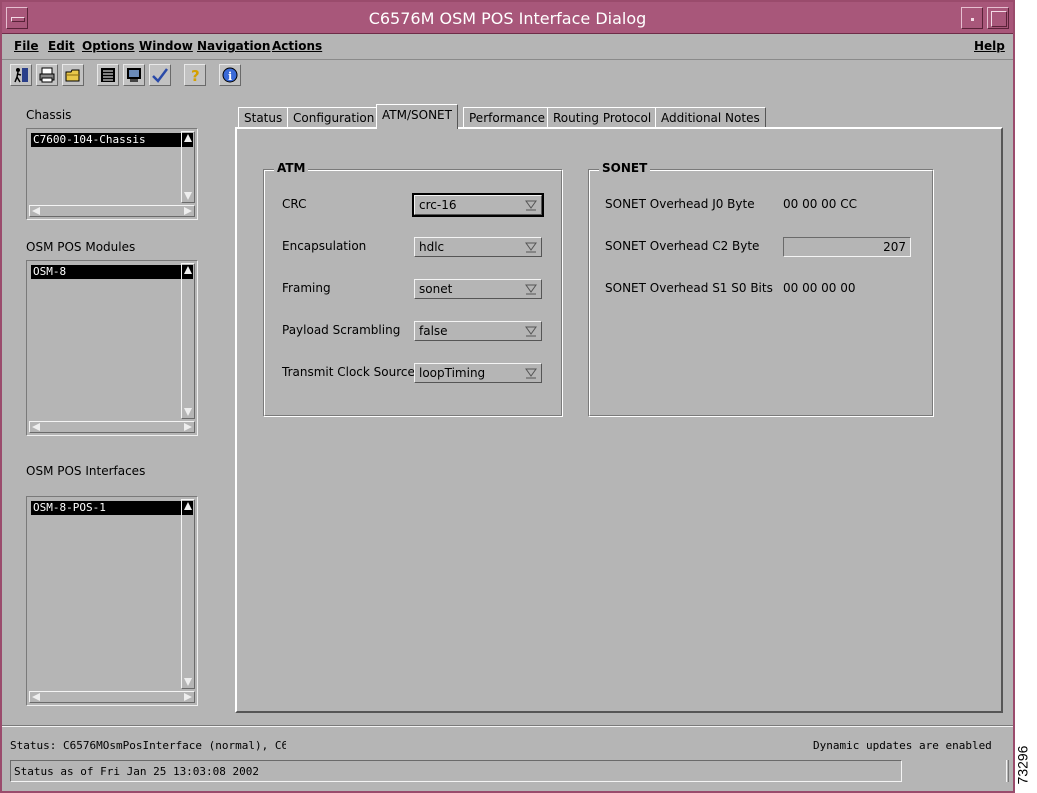 This screenshot has height=793, width=1037. Describe the element at coordinates (456, 771) in the screenshot. I see `status-timestamp-box: Status as of Fri Jan 25 13:03:08 2002` at that location.